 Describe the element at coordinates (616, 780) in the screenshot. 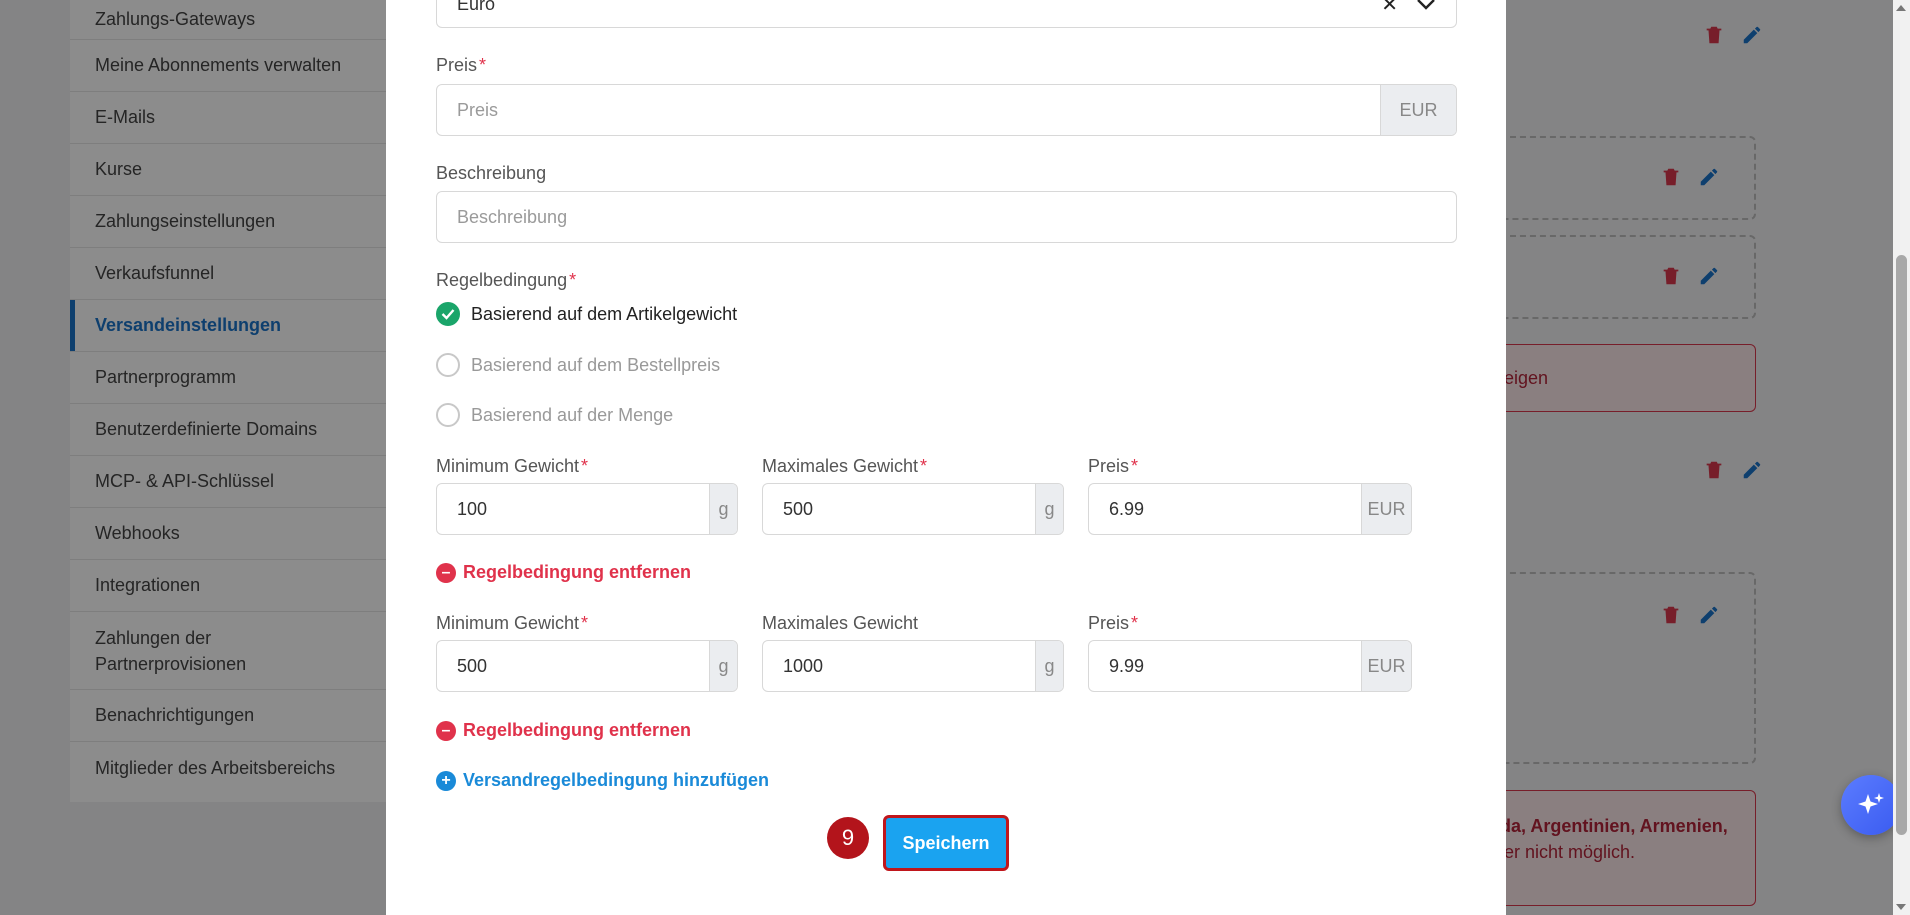

I see `add-shipping-rule-label: Versandregelbedingung hinzufügen` at that location.